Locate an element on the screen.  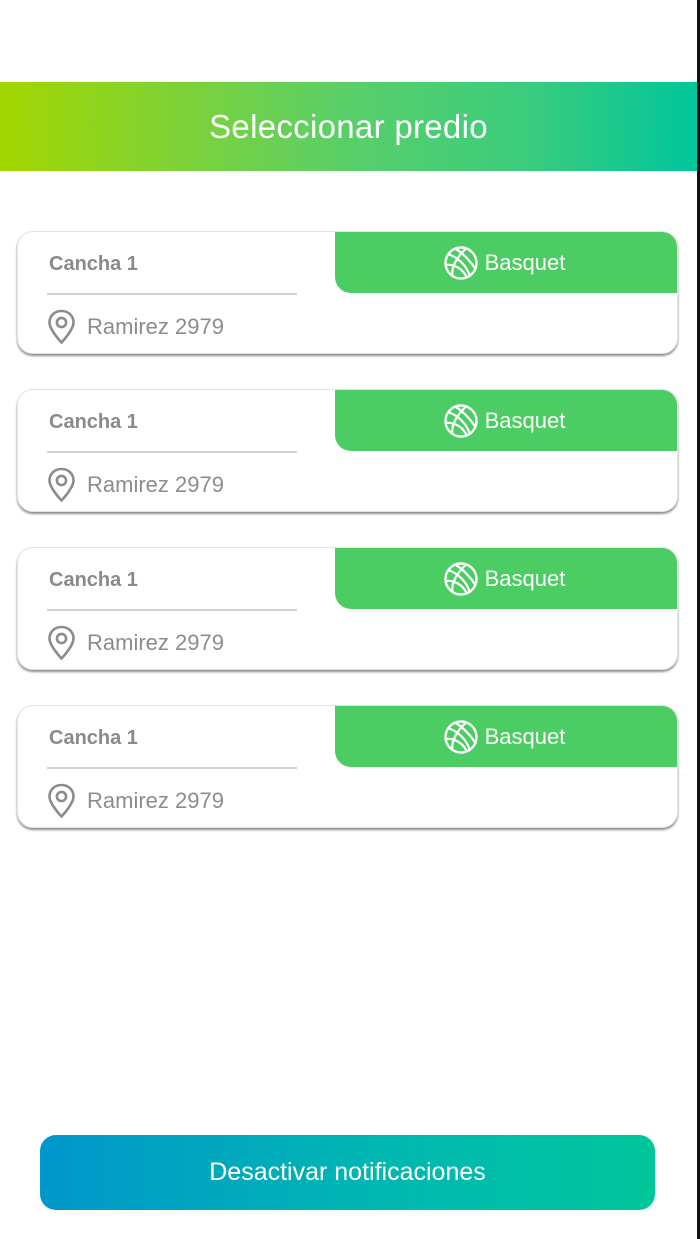
header-bar: Seleccionar predio is located at coordinates (348, 126).